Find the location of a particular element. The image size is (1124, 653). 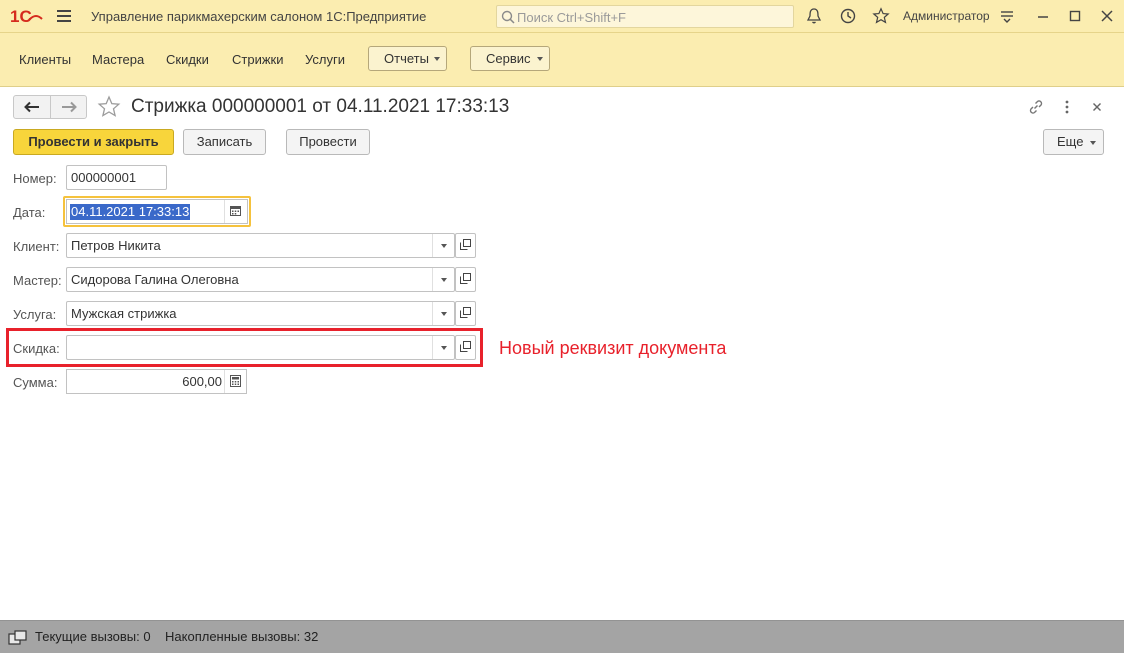

service-label: Услуга: is located at coordinates (35, 314).